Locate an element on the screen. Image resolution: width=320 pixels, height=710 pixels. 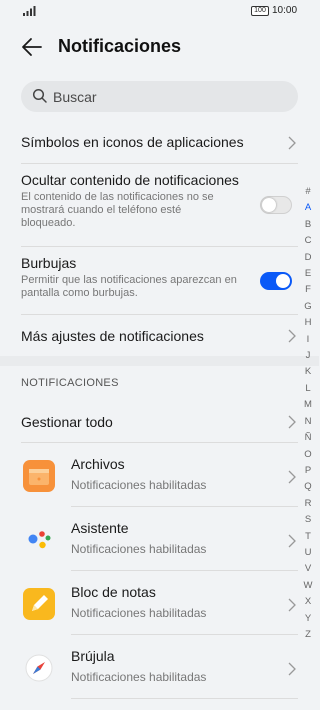
search-input is located at coordinates (168, 96).